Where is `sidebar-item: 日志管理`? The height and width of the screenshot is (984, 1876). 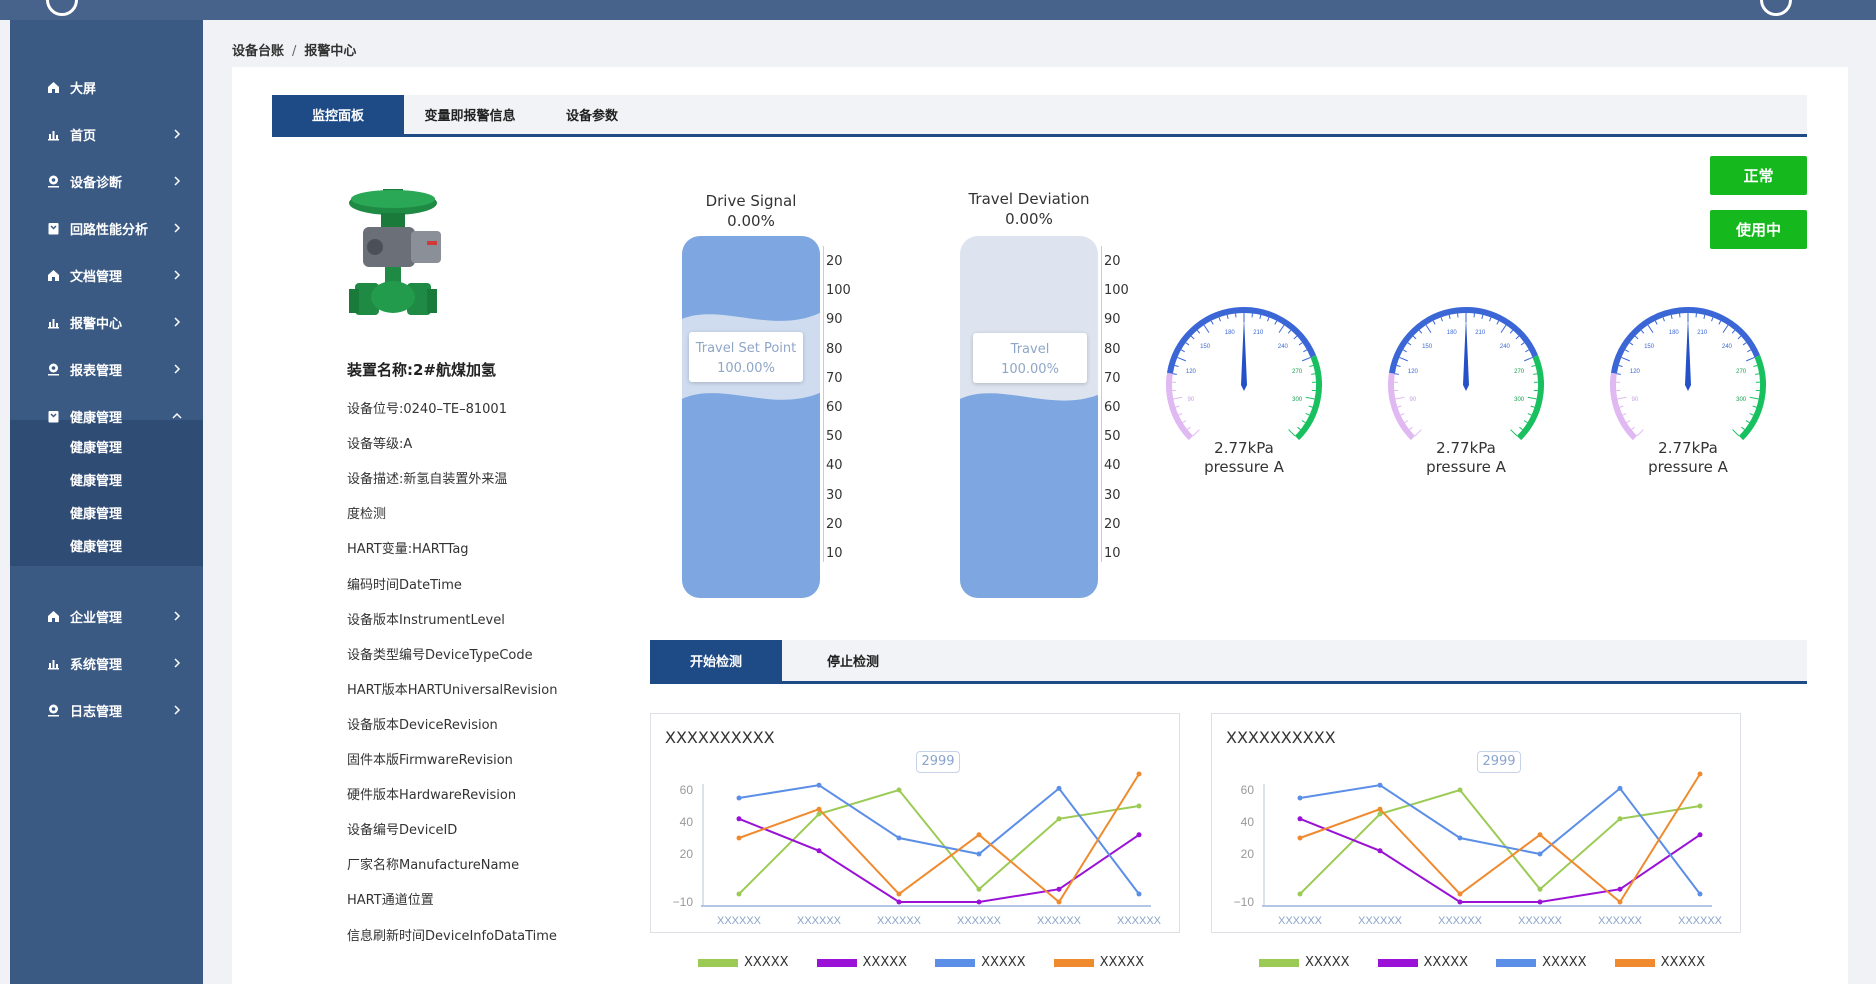 sidebar-item: 日志管理 is located at coordinates (106, 710).